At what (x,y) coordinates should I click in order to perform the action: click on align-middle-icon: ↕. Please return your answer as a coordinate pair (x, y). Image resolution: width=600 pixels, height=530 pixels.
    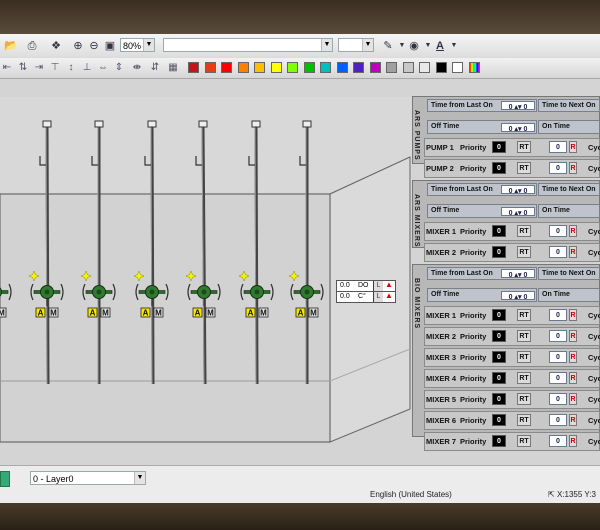
    Looking at the image, I should click on (71, 68).